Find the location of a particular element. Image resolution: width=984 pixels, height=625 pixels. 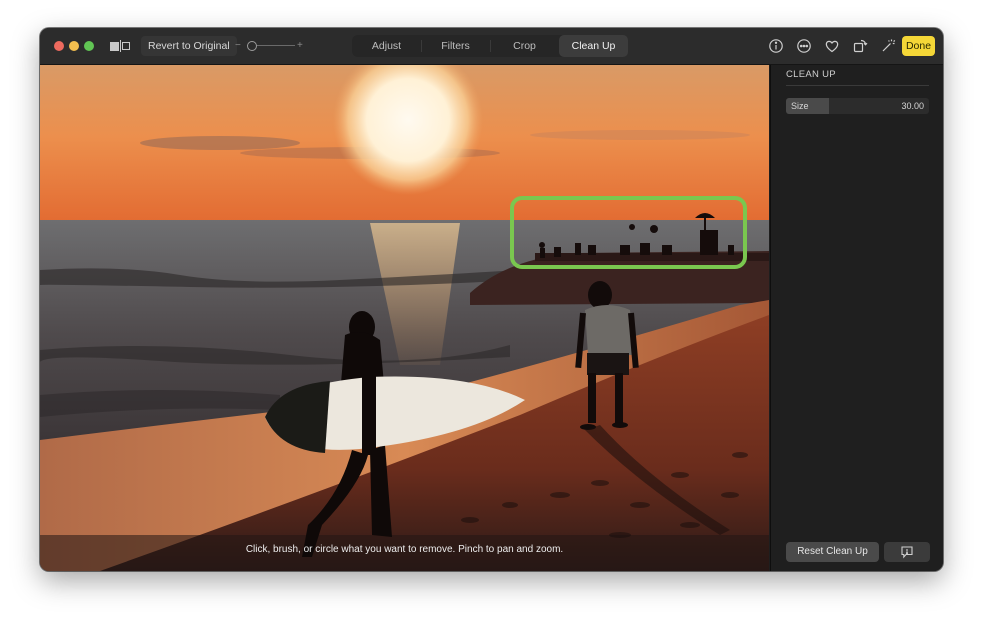

brush-size-slider: Size 30.00 is located at coordinates (857, 106).